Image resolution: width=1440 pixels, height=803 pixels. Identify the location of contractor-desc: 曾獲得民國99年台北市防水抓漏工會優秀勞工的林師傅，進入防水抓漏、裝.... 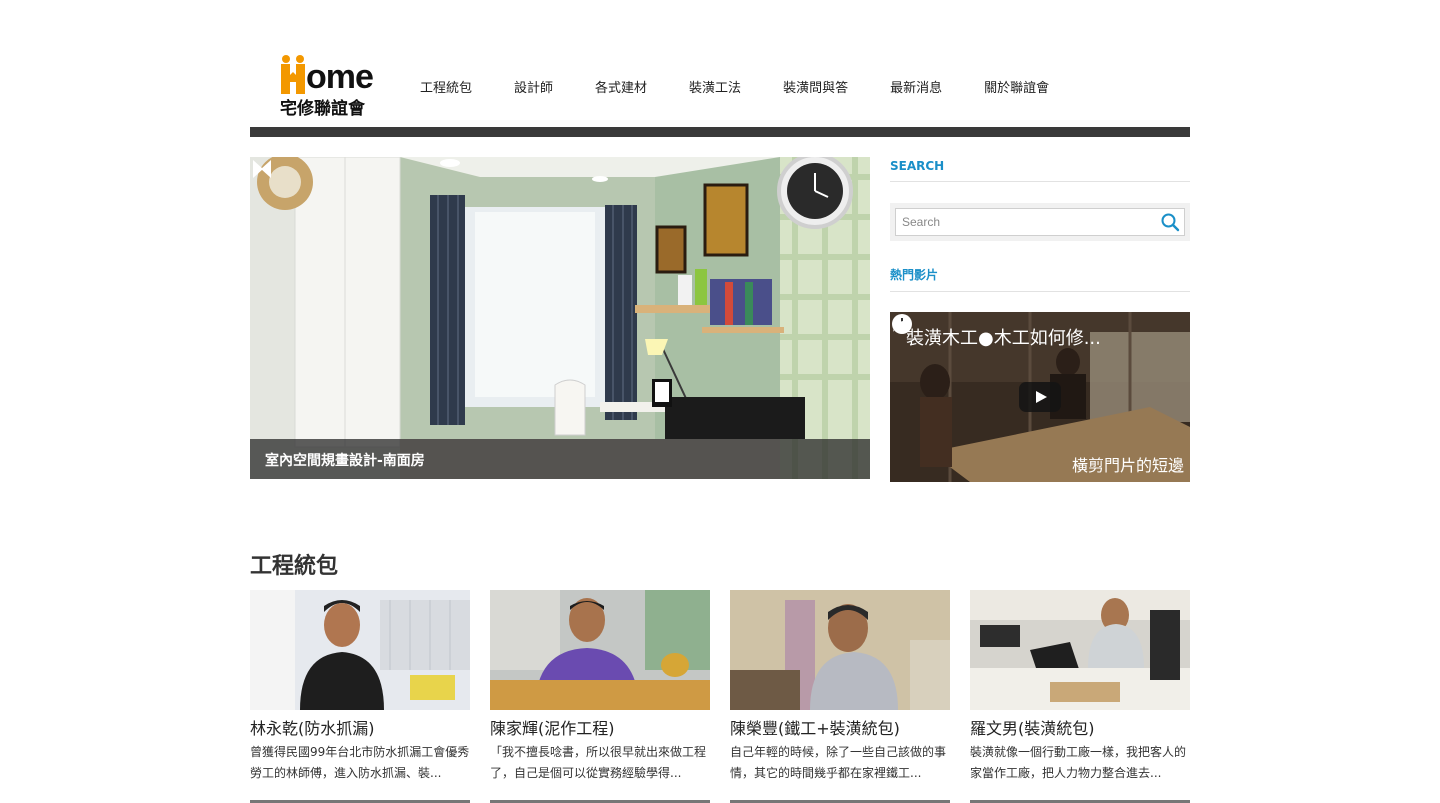
(360, 762).